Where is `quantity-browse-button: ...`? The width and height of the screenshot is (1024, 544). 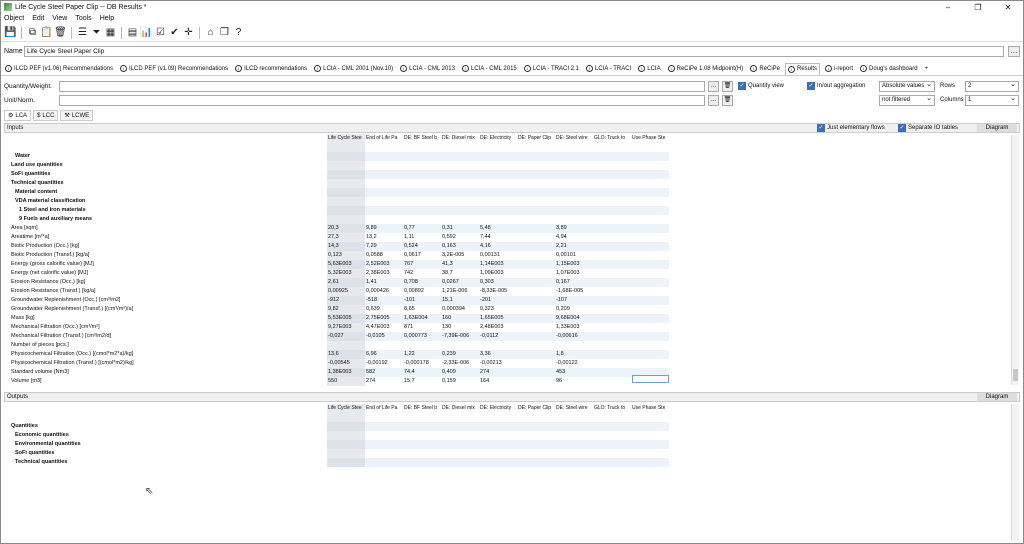
quantity-browse-button: ... is located at coordinates (713, 86).